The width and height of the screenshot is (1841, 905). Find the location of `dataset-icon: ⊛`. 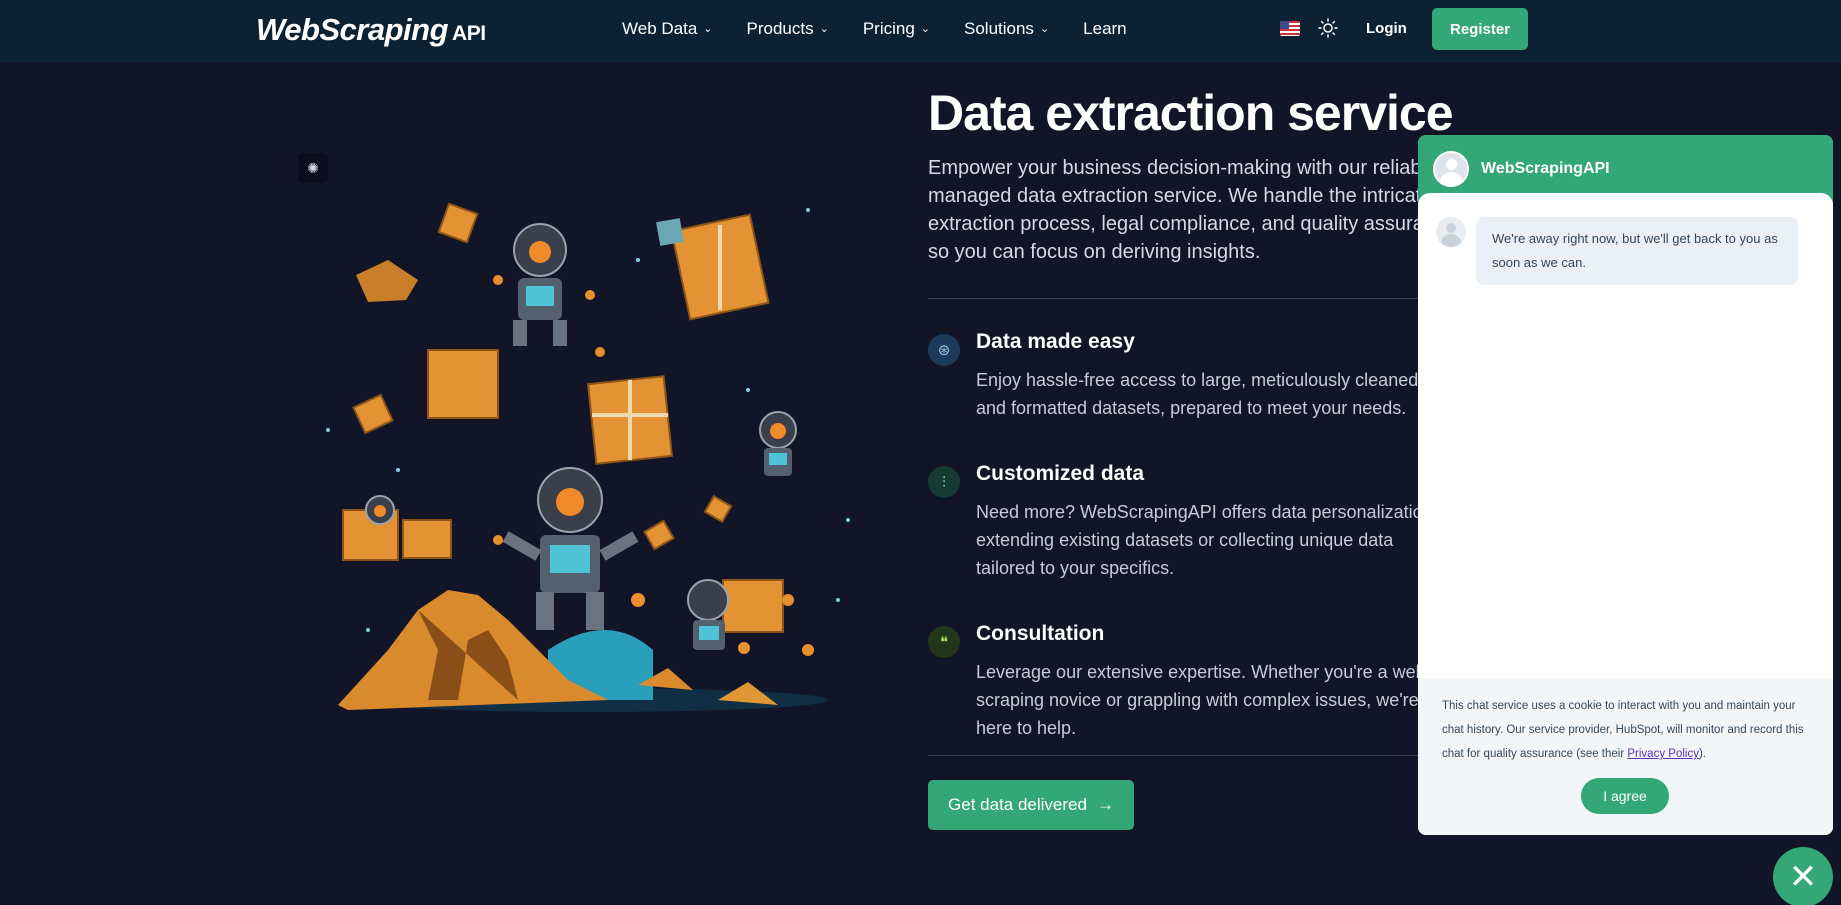

dataset-icon: ⊛ is located at coordinates (944, 350).